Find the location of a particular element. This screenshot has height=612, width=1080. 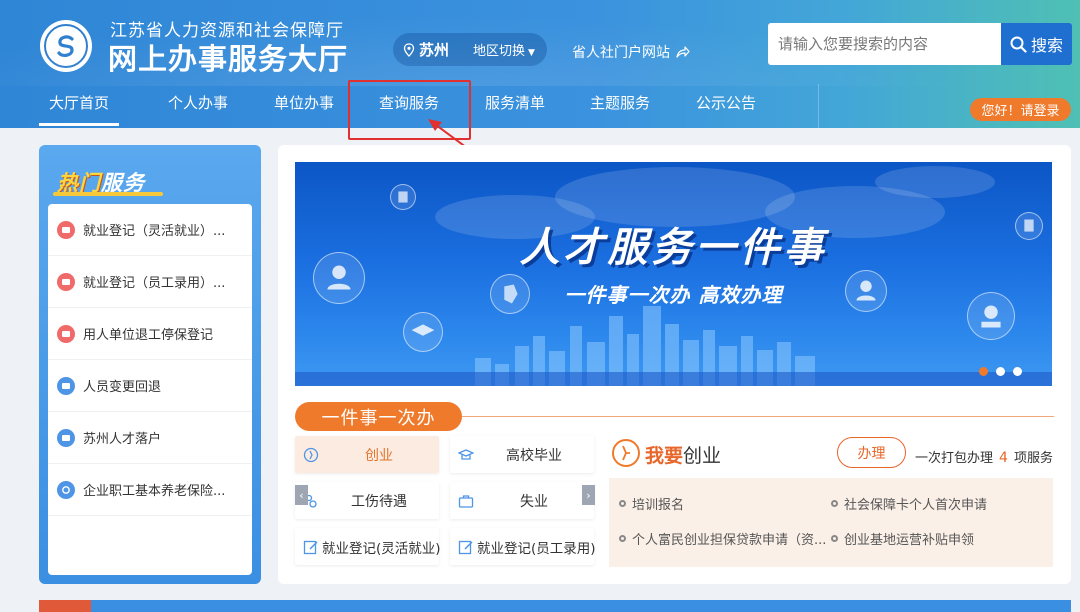

hot-service-item: 苏州人才落户 is located at coordinates (150, 438).